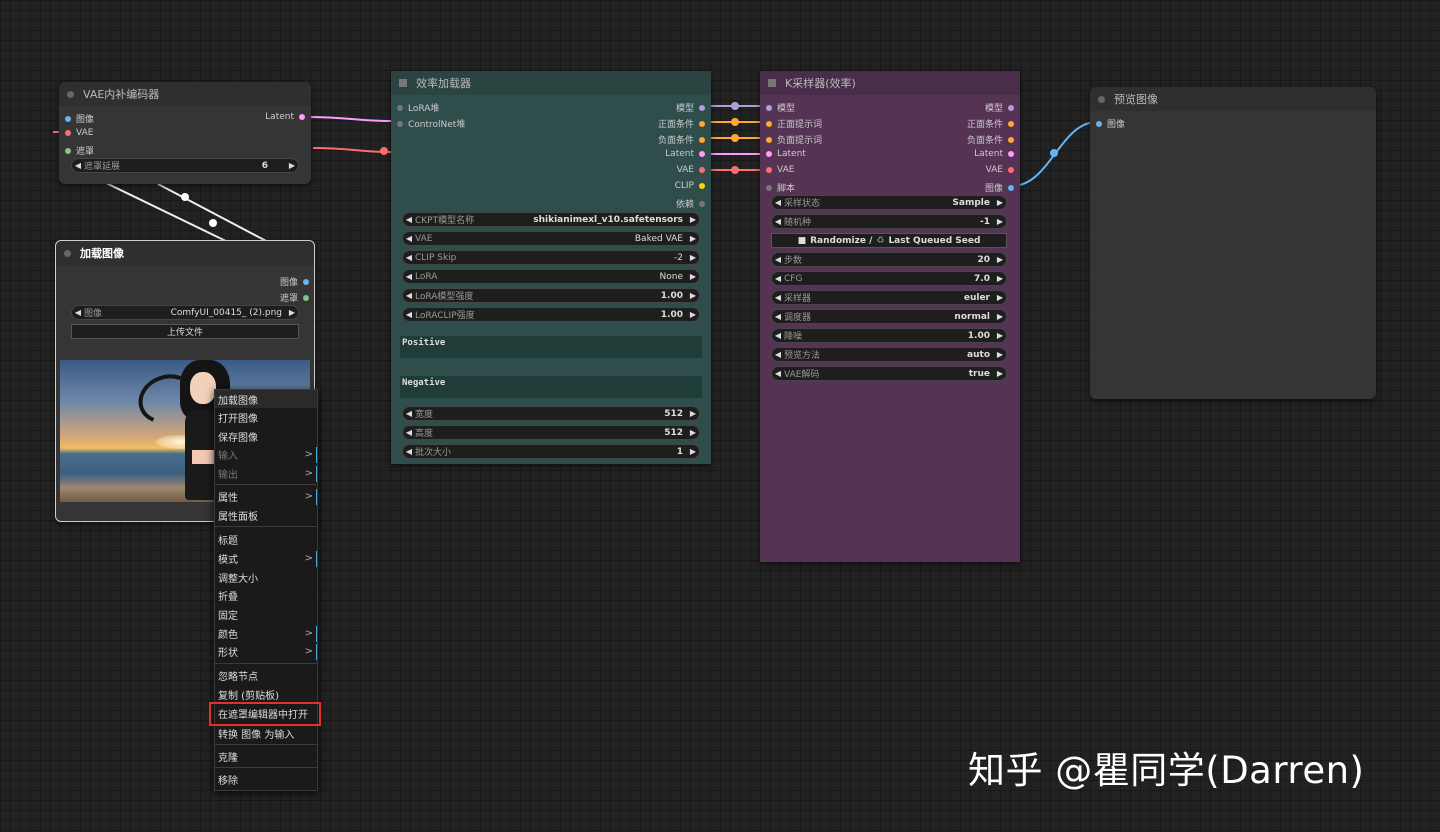 The image size is (1440, 832). What do you see at coordinates (294, 297) in the screenshot?
I see `output-mask: 遮罩` at bounding box center [294, 297].